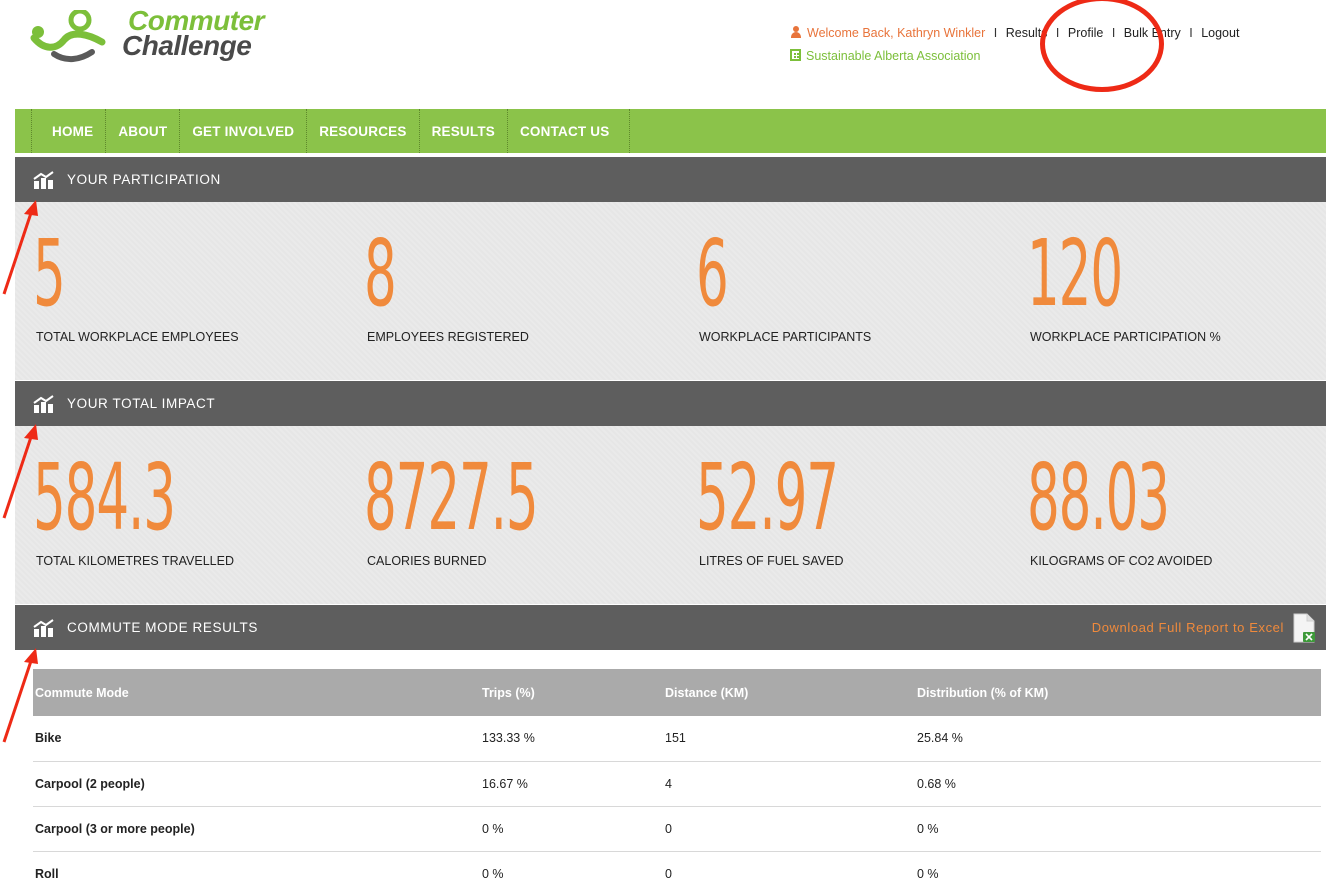  I want to click on welcome-message: Welcome Back, Kathryn Winkler, so click(889, 33).